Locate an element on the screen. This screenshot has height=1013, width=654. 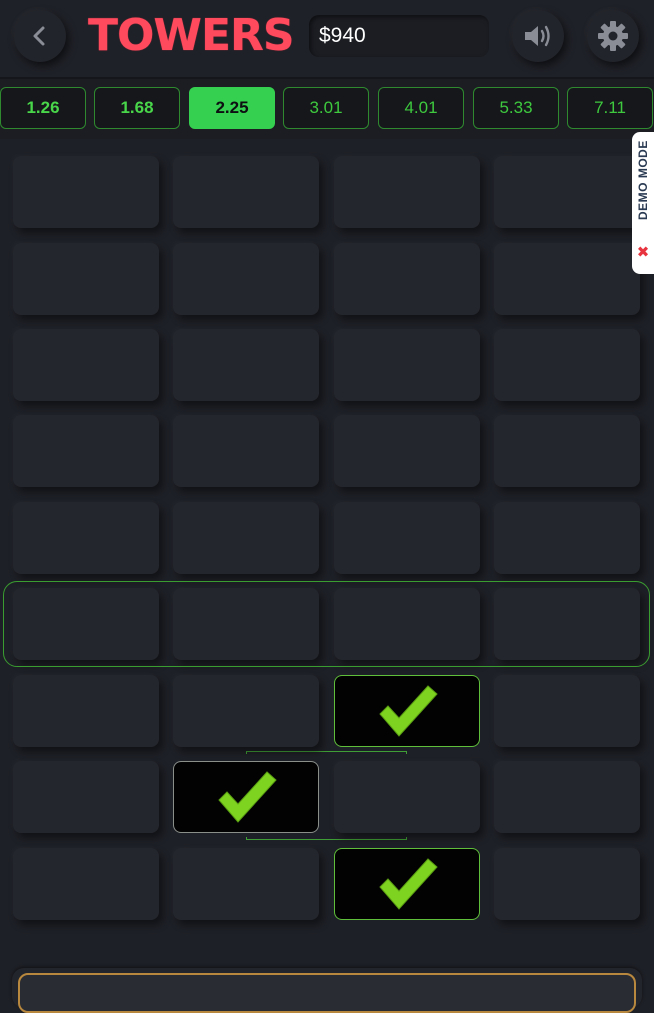
multiplier-2: 1.68 is located at coordinates (137, 108).